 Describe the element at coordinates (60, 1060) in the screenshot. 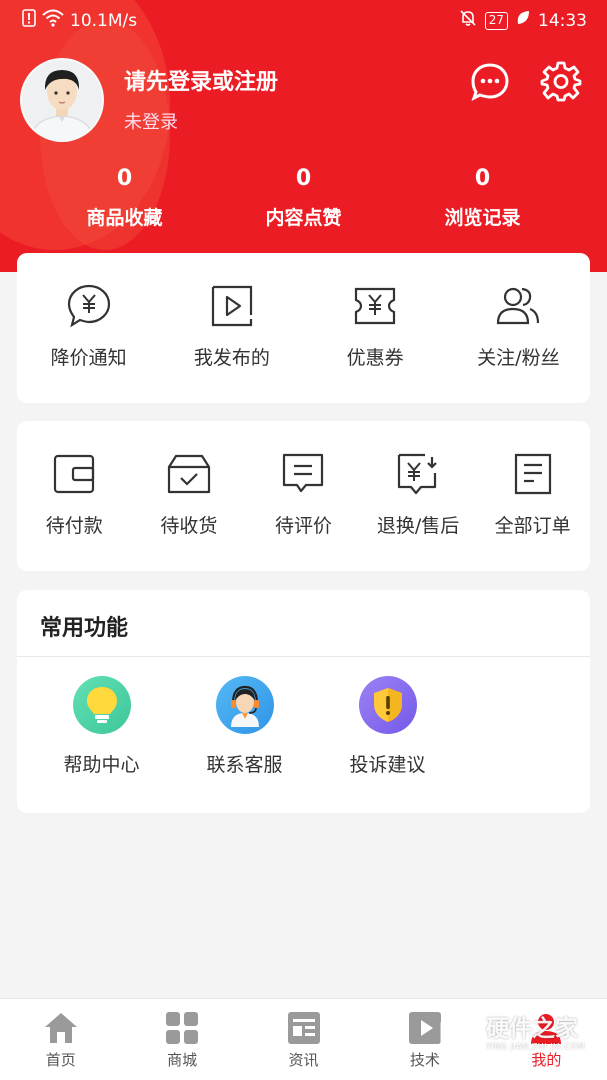

I see `nav-label: 首页` at that location.